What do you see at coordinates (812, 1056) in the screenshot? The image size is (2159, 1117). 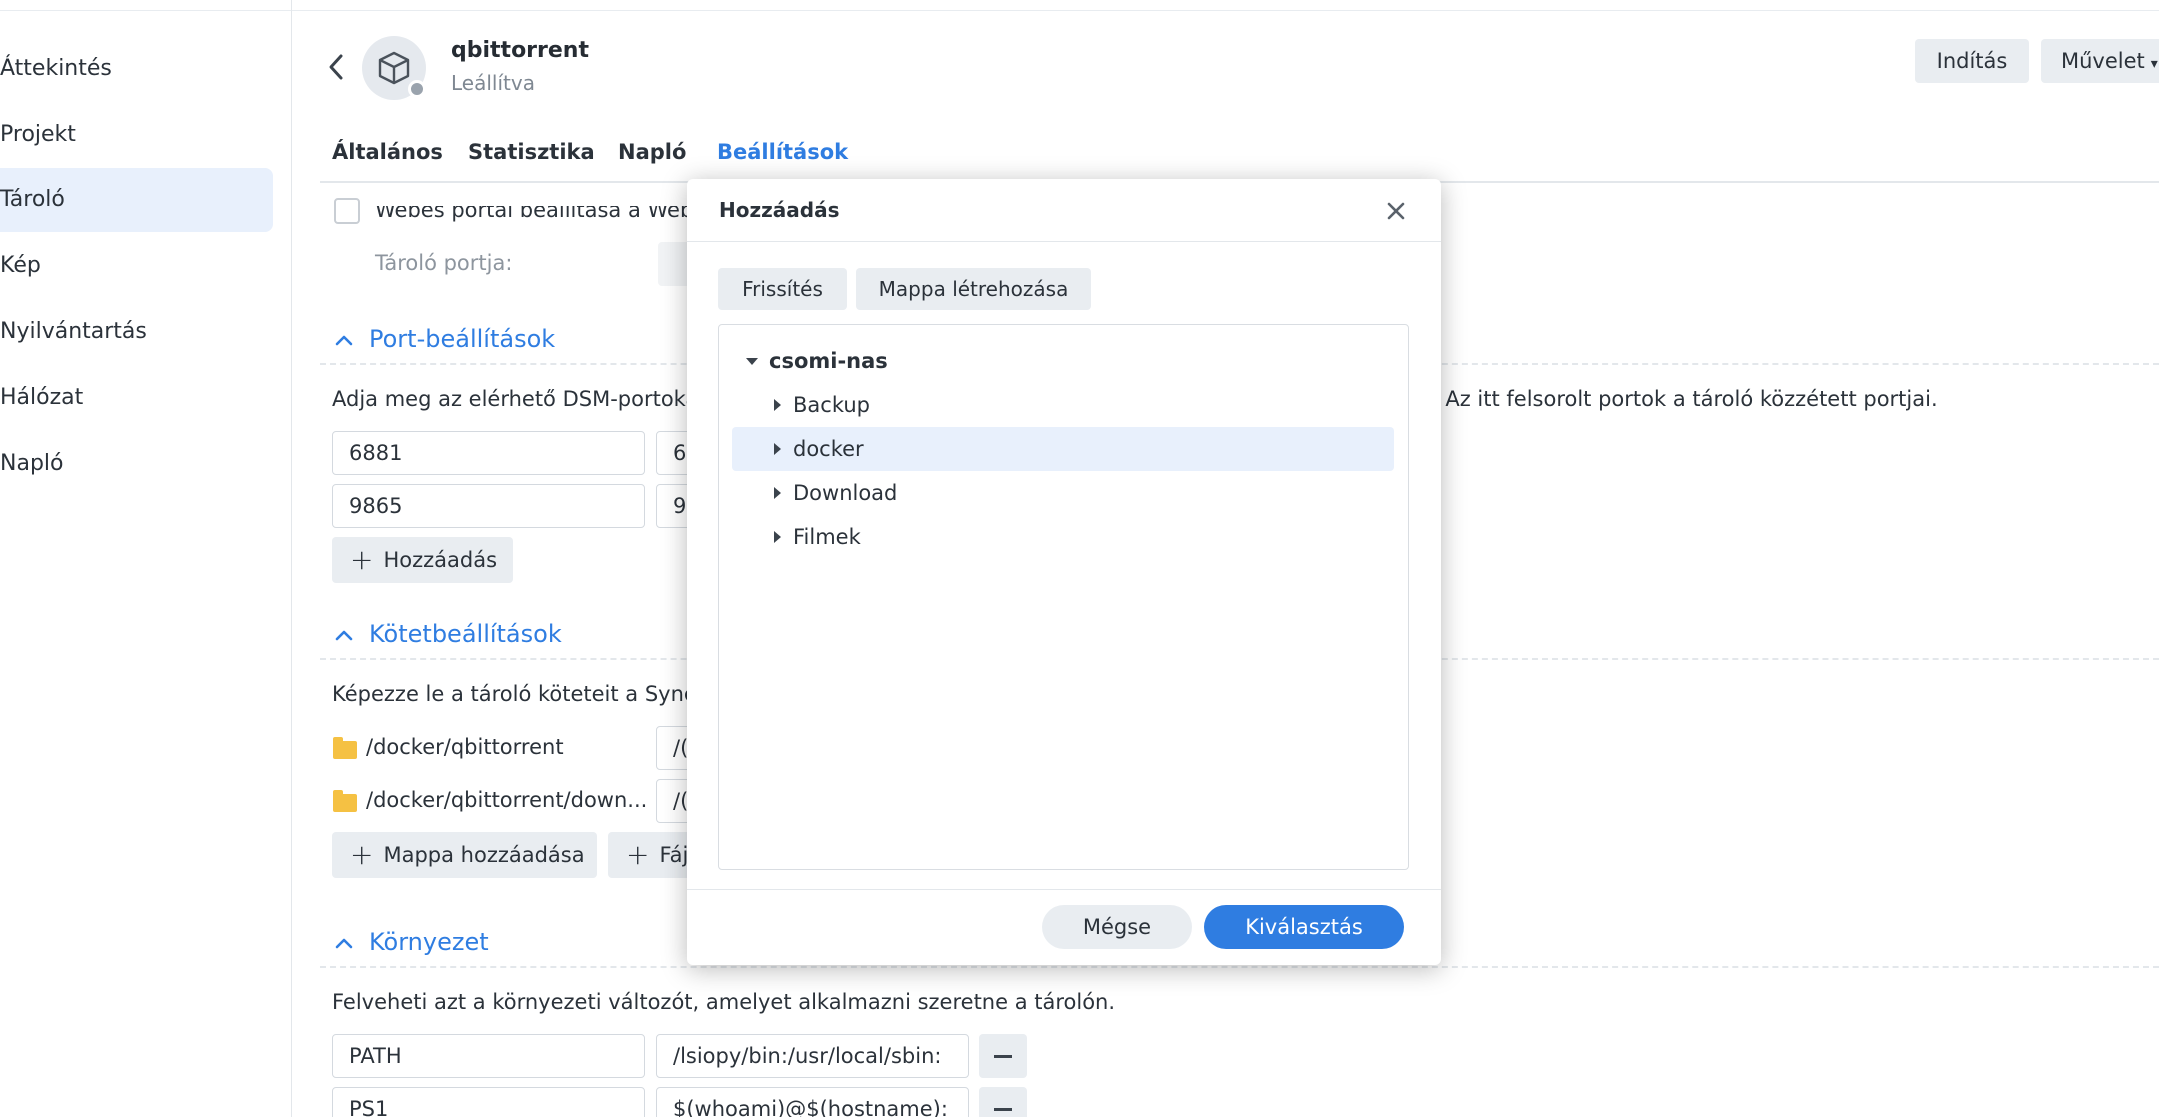 I see `env-value-input: /lsiopy/bin:/usr/local/sbin:` at bounding box center [812, 1056].